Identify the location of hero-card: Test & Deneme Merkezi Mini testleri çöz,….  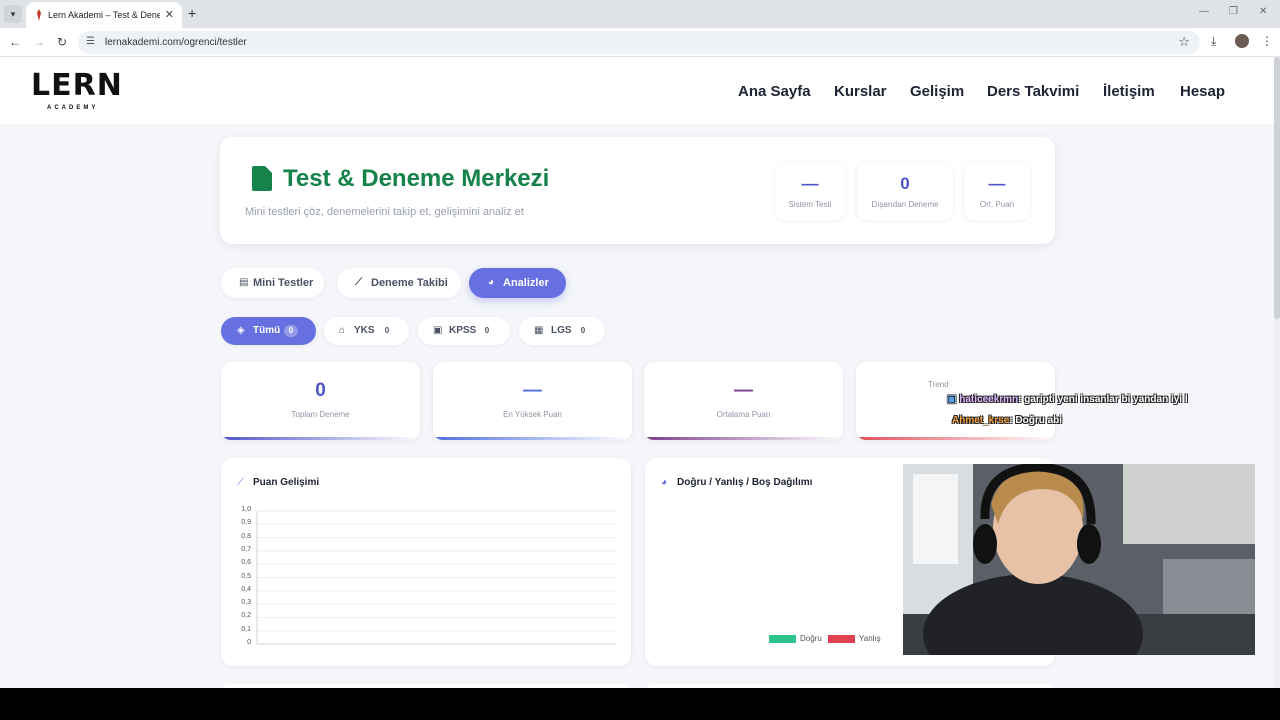
(637, 190).